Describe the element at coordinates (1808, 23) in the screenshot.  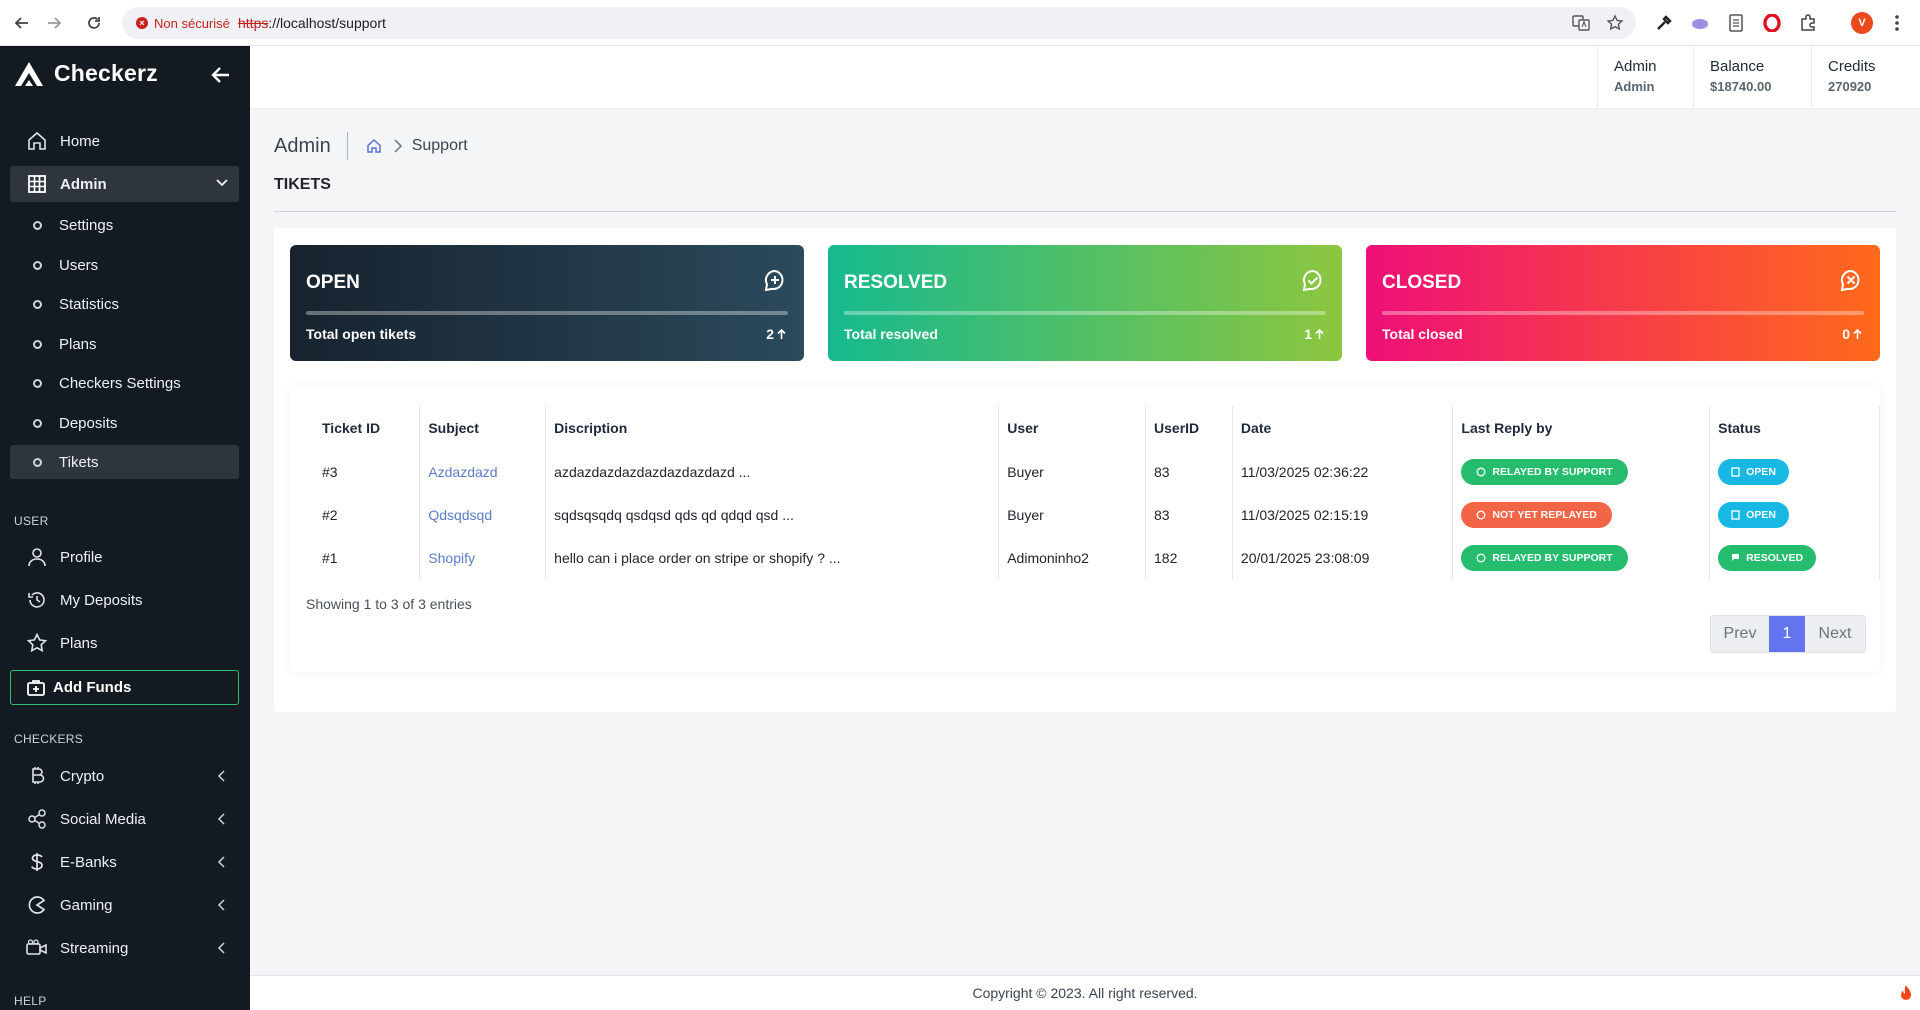
I see `puzzle-extensions-icon` at that location.